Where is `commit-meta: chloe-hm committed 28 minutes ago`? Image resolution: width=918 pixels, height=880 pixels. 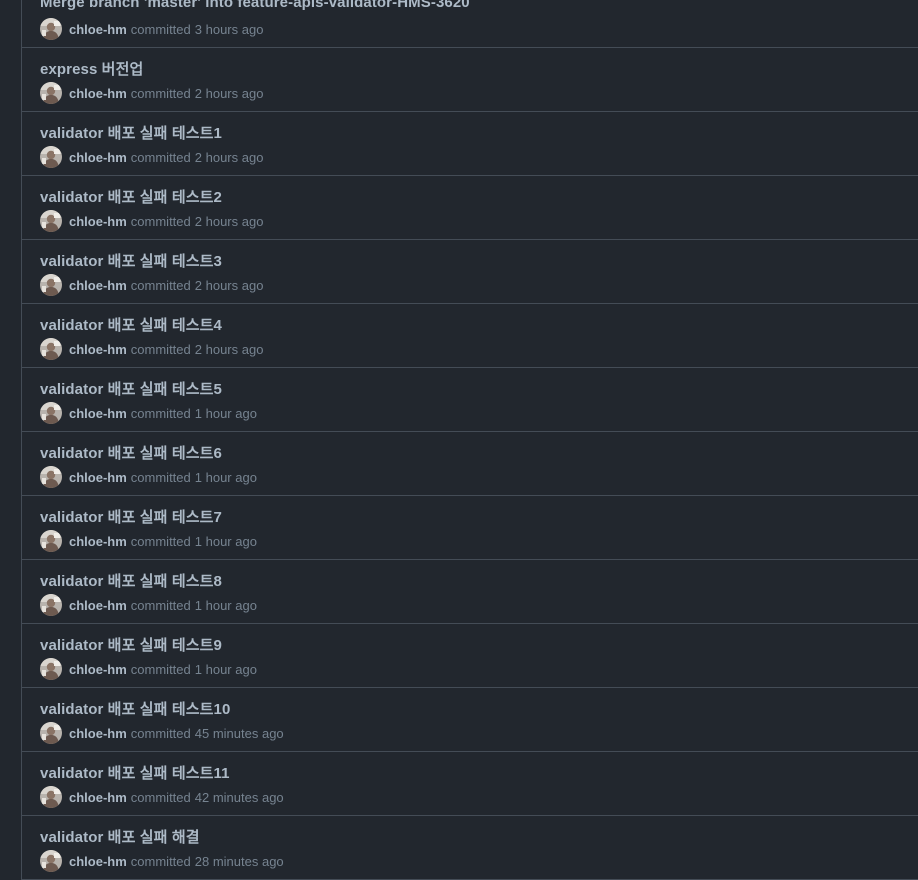 commit-meta: chloe-hm committed 28 minutes ago is located at coordinates (162, 861).